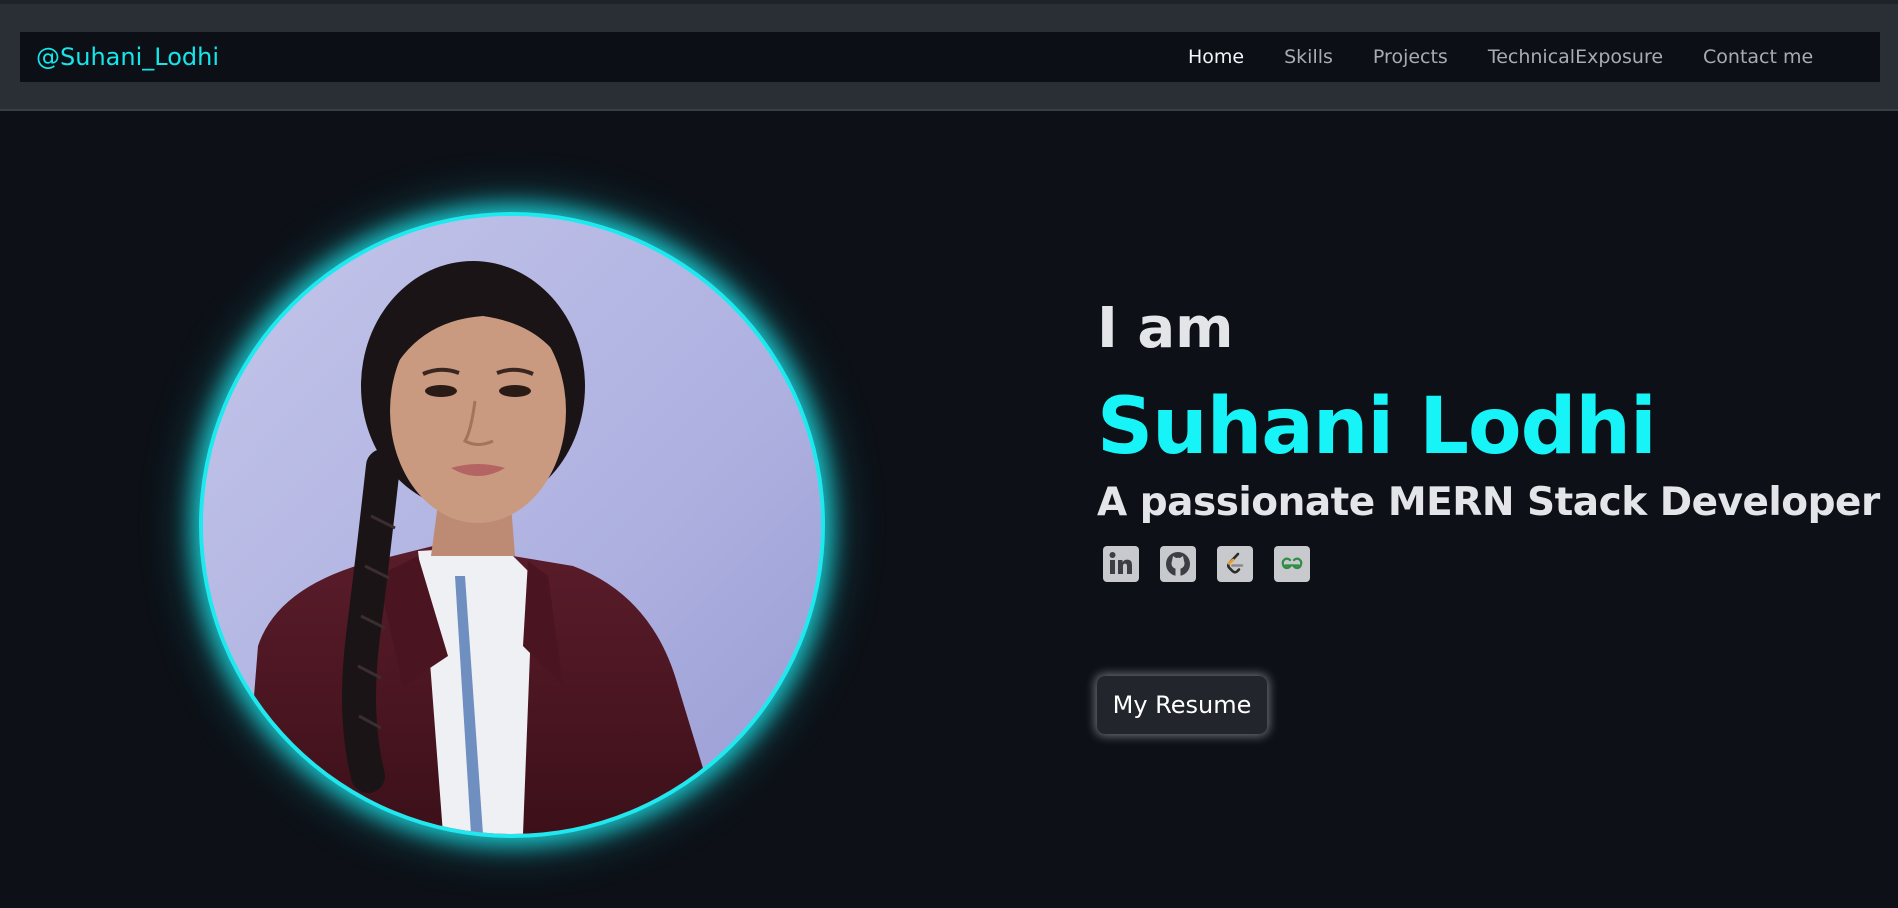 This screenshot has width=1898, height=908. Describe the element at coordinates (1758, 57) in the screenshot. I see `nav-link-contact: Contact me` at that location.